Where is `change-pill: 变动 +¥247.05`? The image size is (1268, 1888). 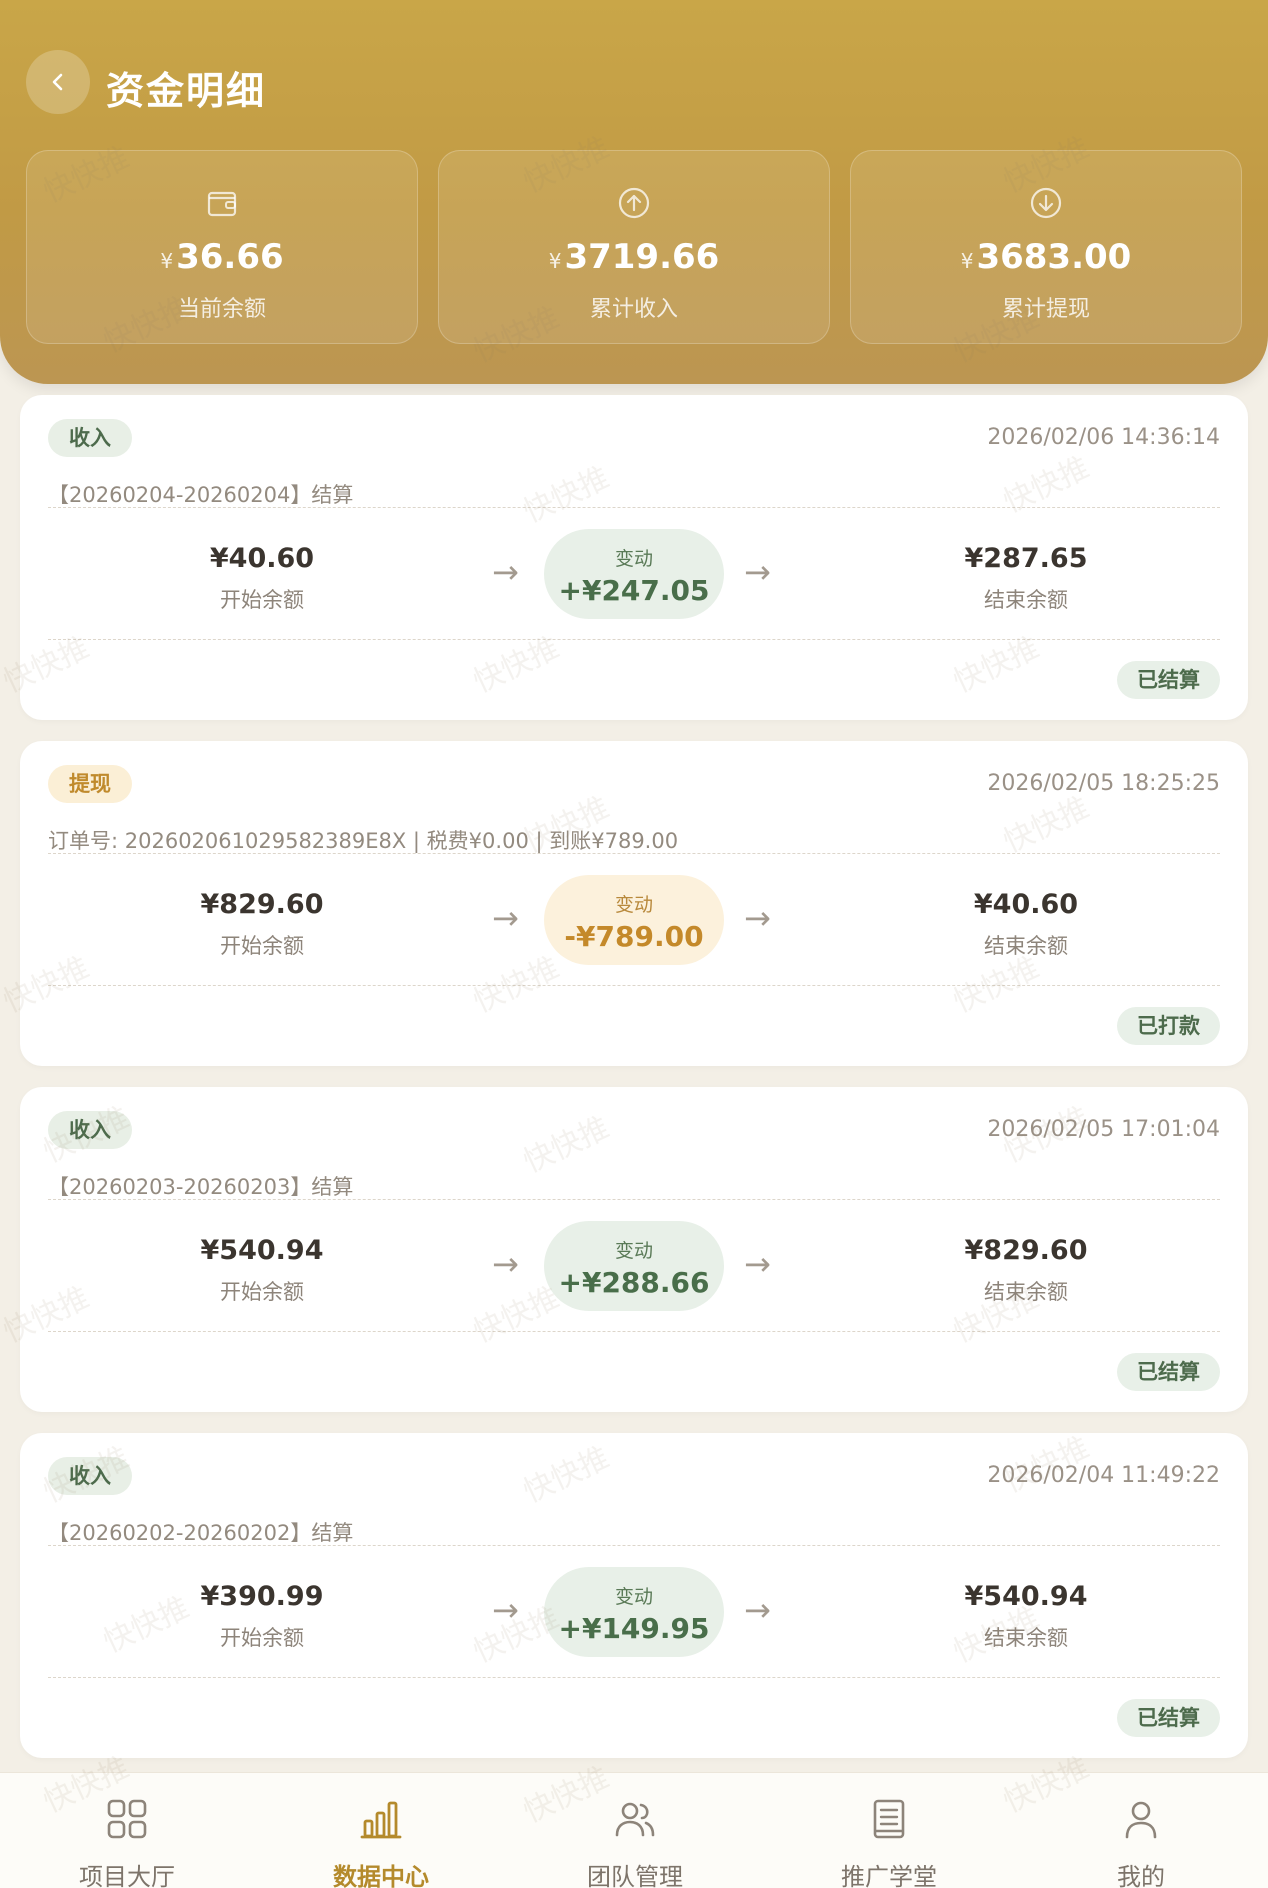
change-pill: 变动 +¥247.05 is located at coordinates (634, 574).